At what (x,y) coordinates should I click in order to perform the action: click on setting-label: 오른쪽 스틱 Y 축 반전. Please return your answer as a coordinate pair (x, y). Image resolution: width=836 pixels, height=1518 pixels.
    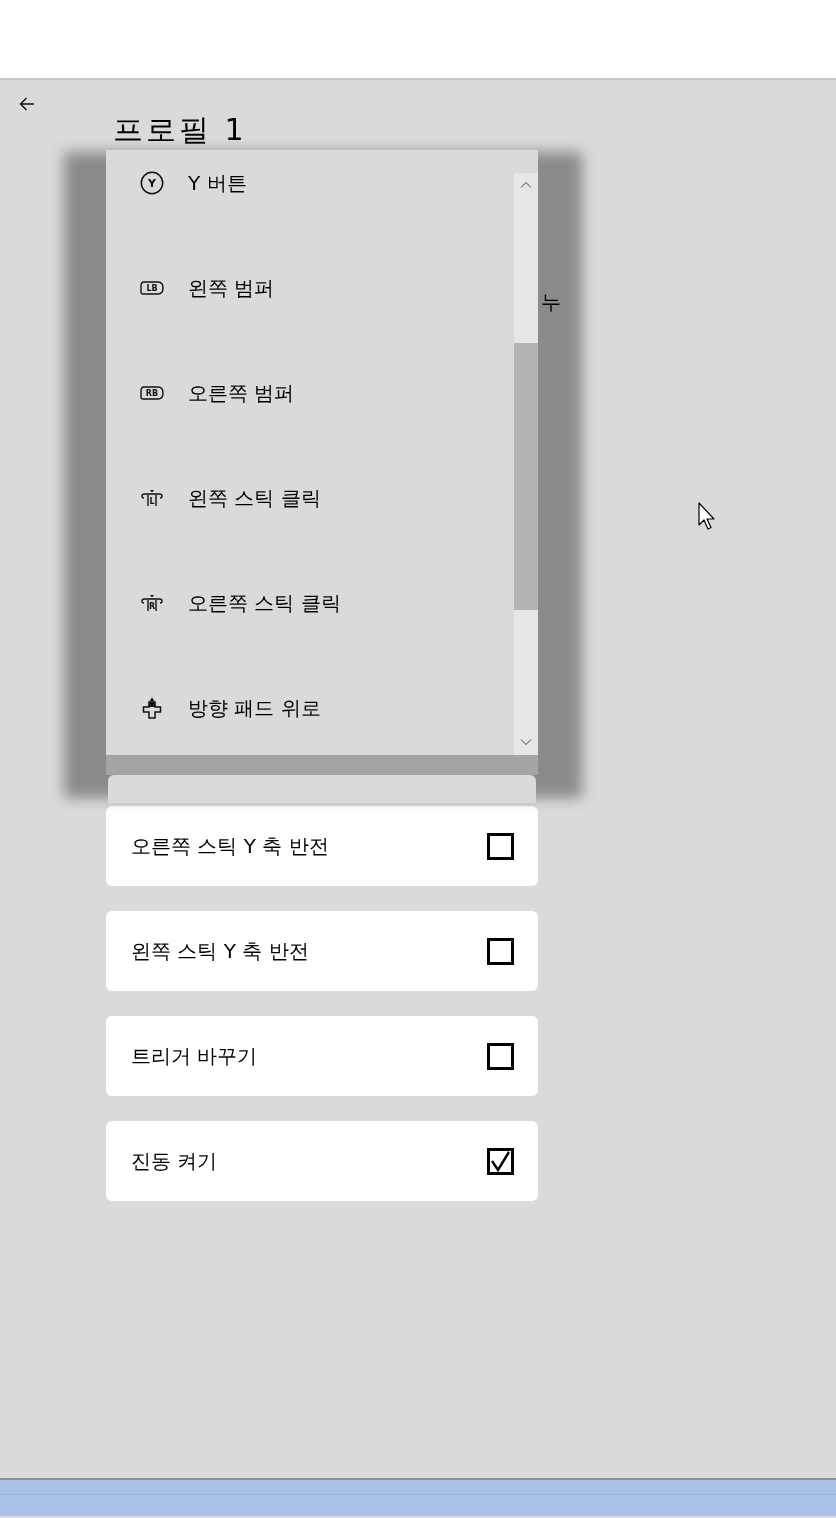
    Looking at the image, I should click on (230, 846).